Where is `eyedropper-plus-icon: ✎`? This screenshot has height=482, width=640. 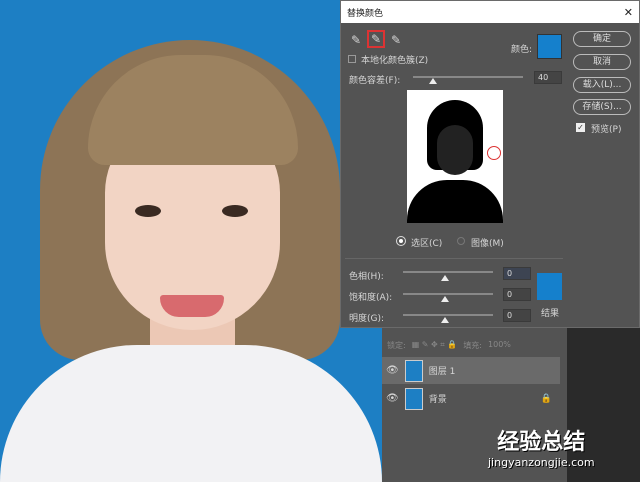 eyedropper-plus-icon: ✎ is located at coordinates (376, 39).